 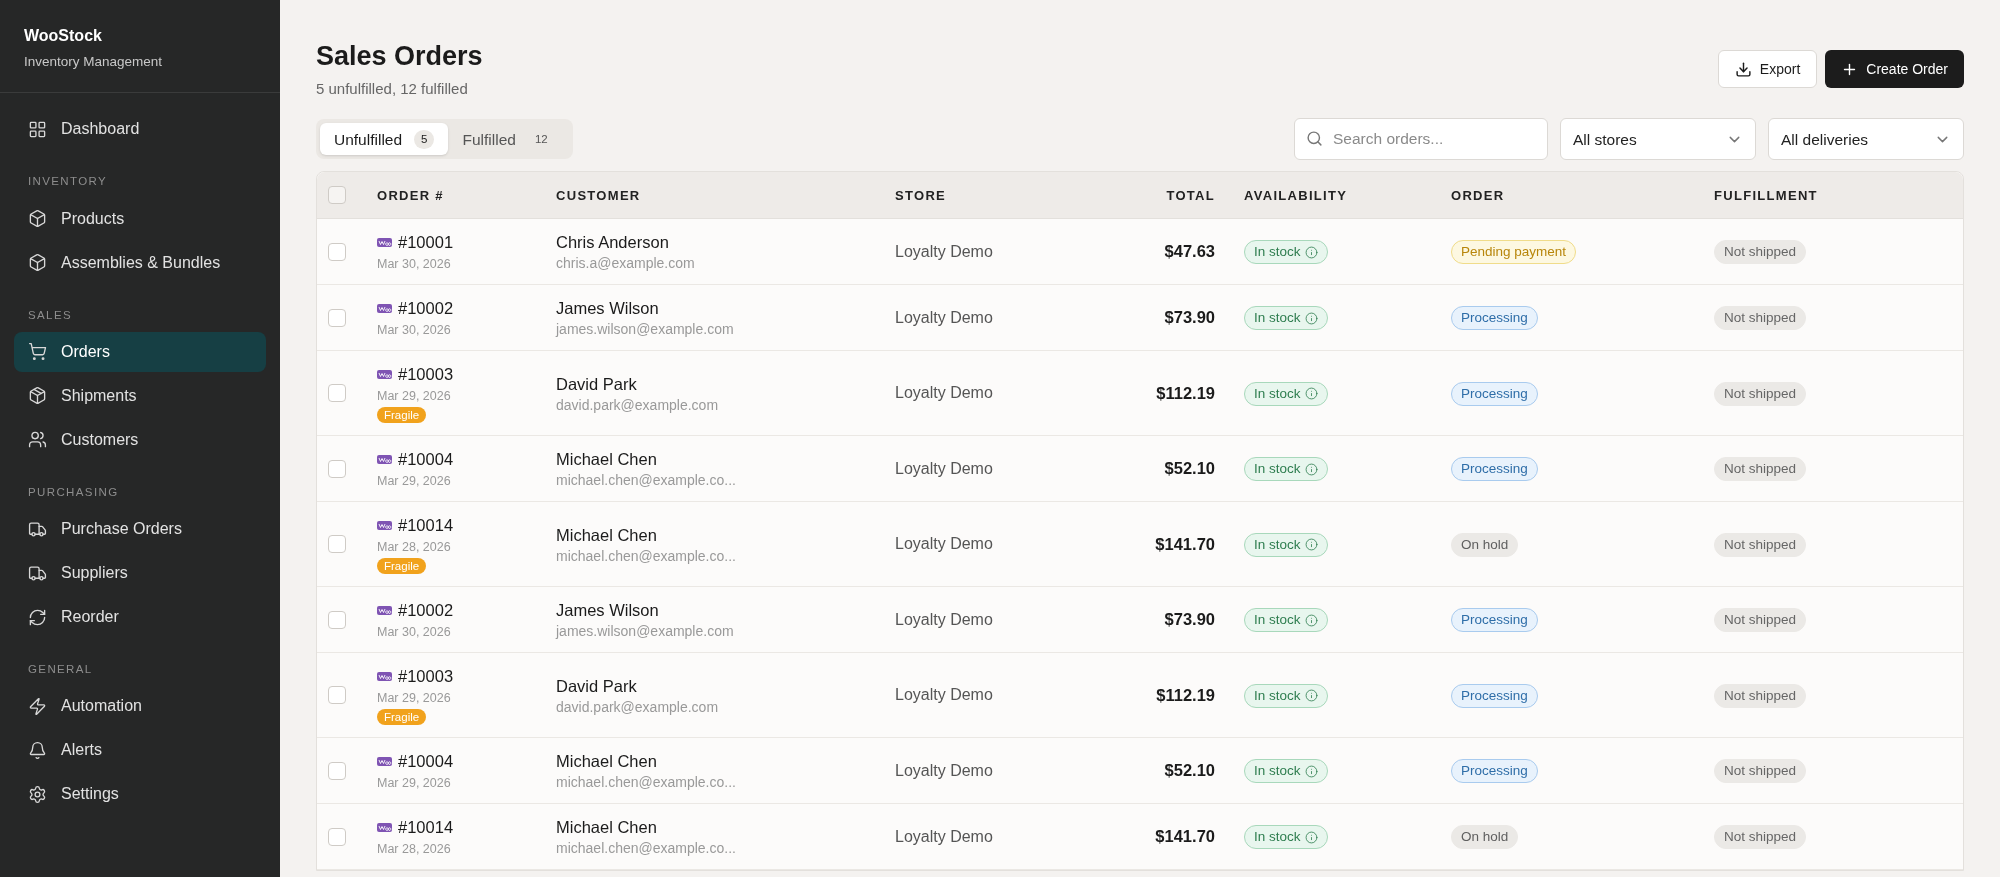 I want to click on truck-icon, so click(x=37, y=573).